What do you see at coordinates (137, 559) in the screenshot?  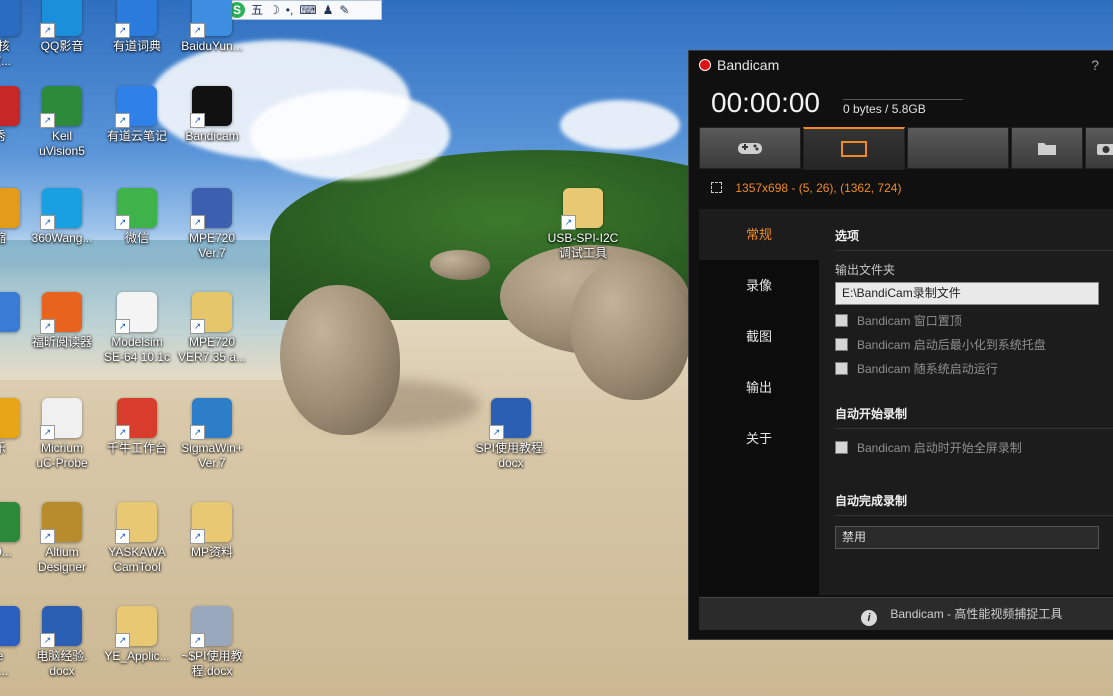 I see `desktop-icon-label: YASKAWA CamTool` at bounding box center [137, 559].